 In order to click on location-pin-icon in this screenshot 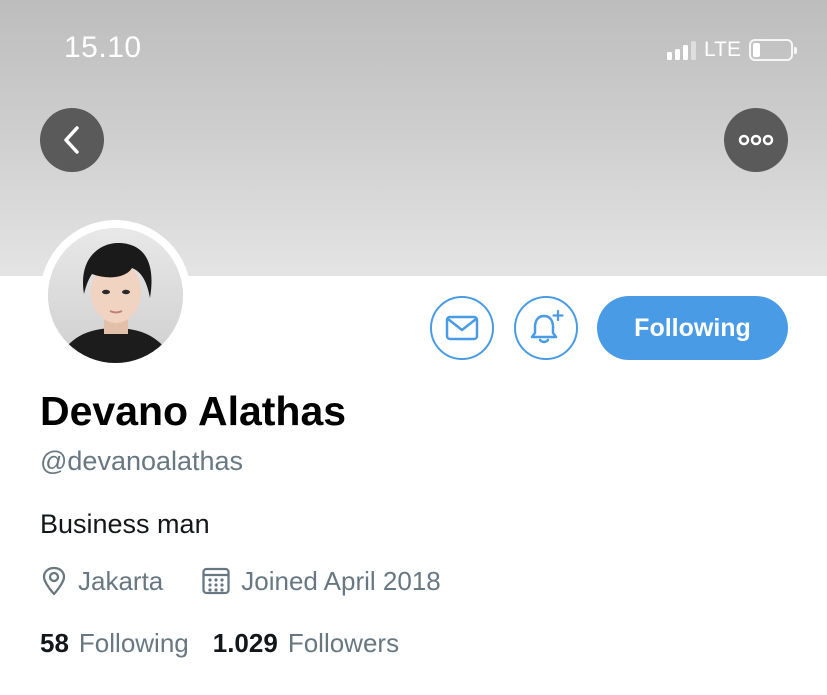, I will do `click(54, 581)`.